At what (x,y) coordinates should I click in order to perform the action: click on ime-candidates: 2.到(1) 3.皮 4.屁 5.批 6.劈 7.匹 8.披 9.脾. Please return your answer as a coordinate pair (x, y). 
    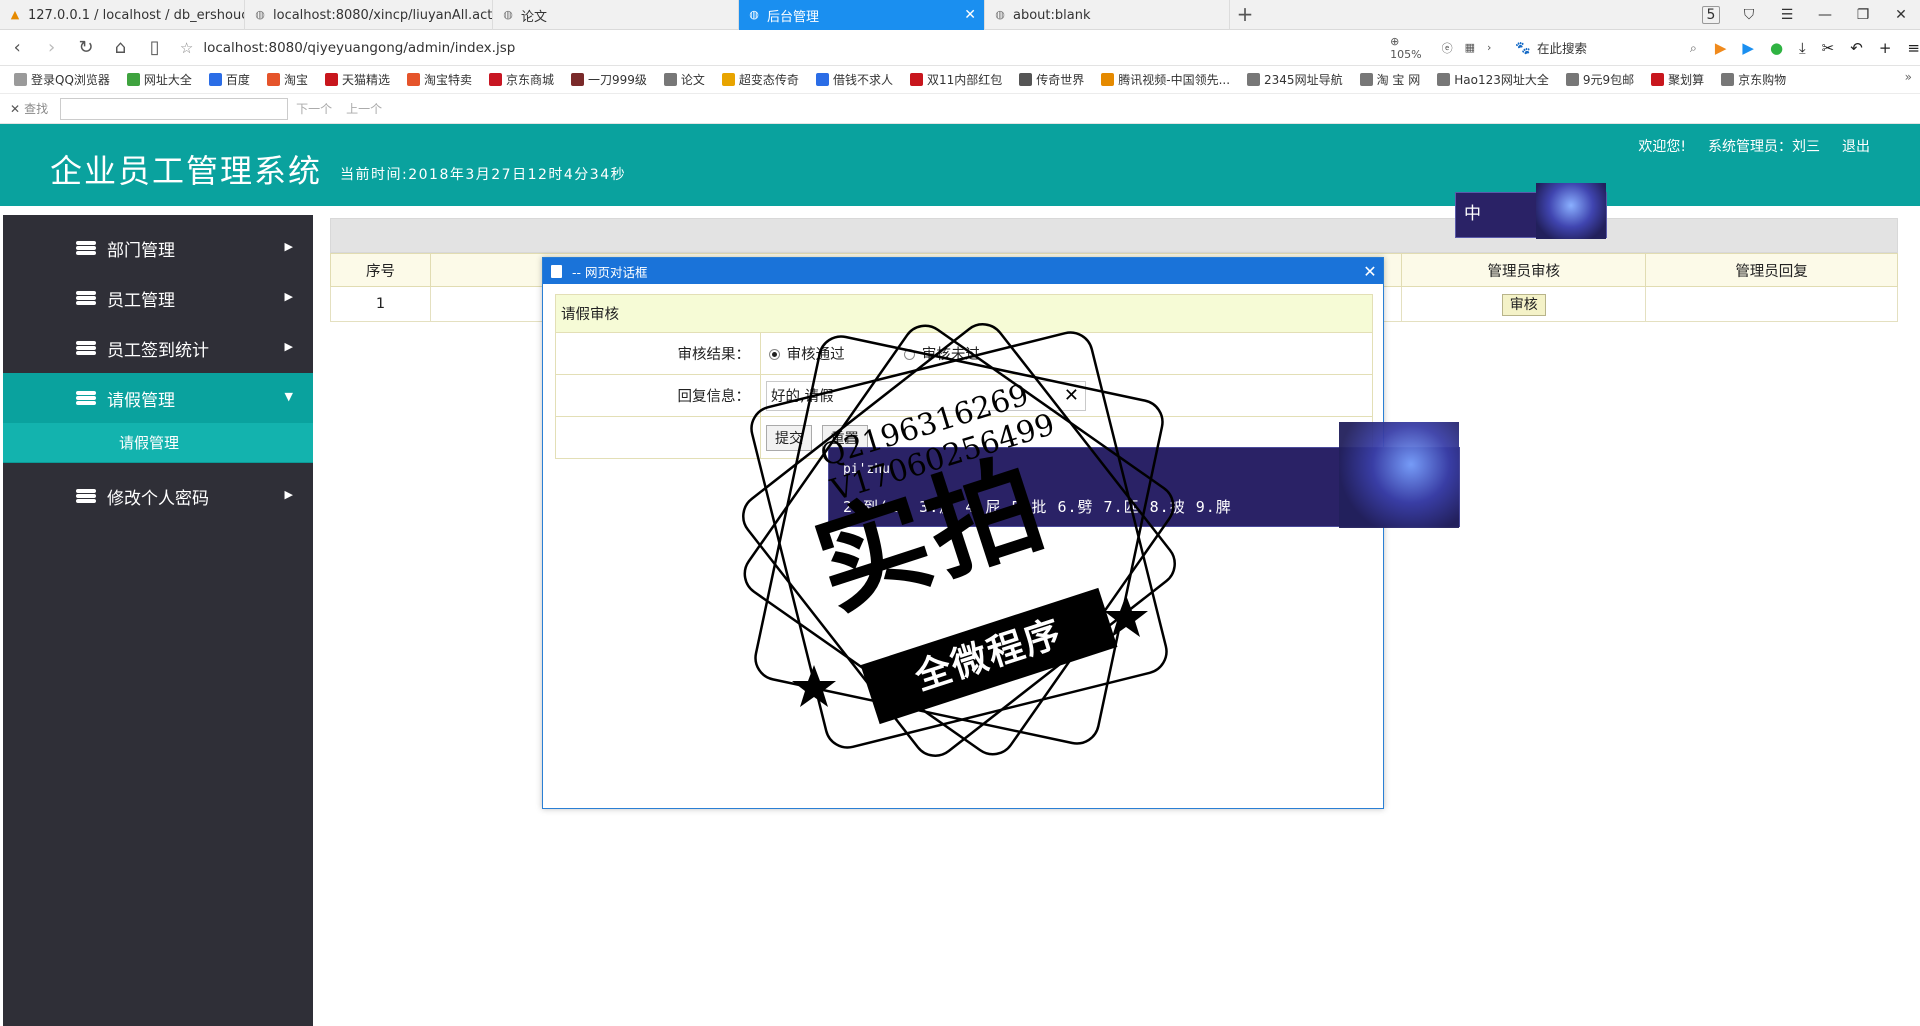
    Looking at the image, I should click on (1037, 506).